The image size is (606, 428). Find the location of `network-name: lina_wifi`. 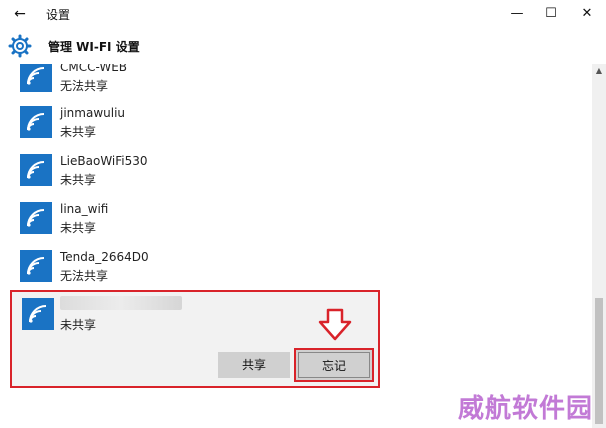

network-name: lina_wifi is located at coordinates (84, 209).